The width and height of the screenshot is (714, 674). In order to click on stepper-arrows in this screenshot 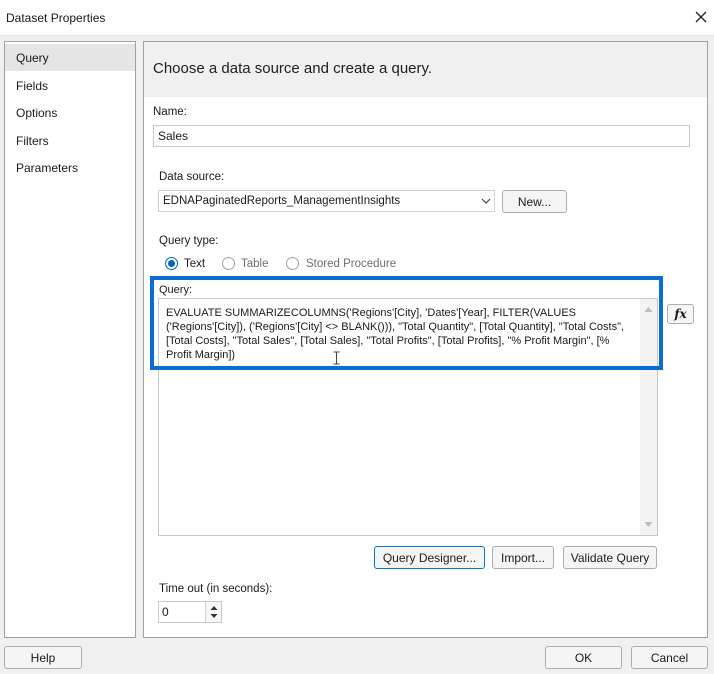, I will do `click(213, 612)`.